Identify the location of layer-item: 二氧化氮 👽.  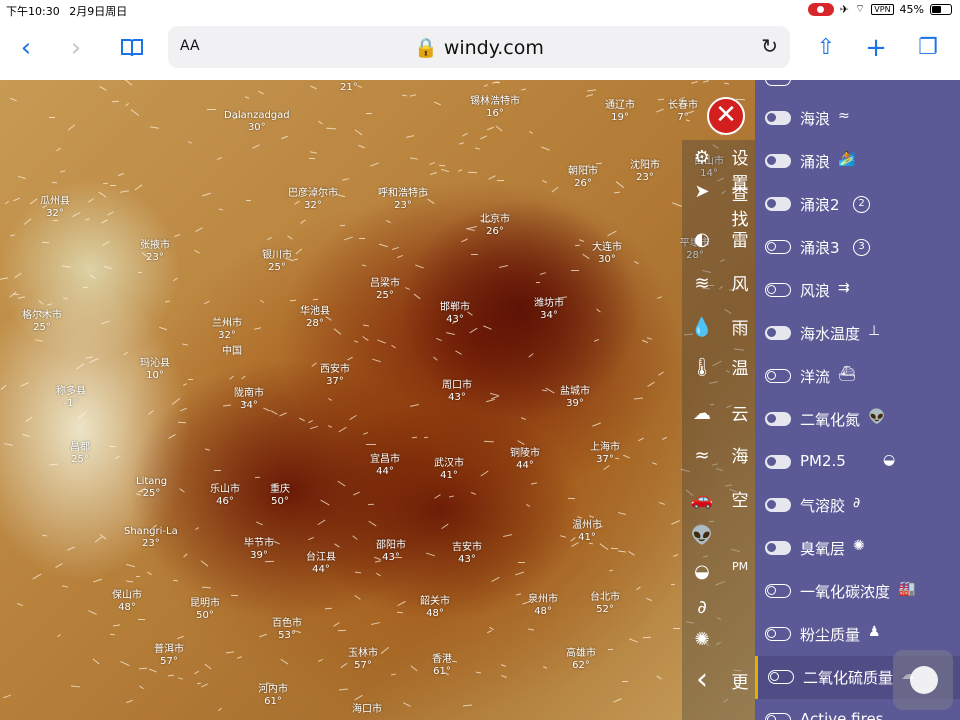
(857, 419).